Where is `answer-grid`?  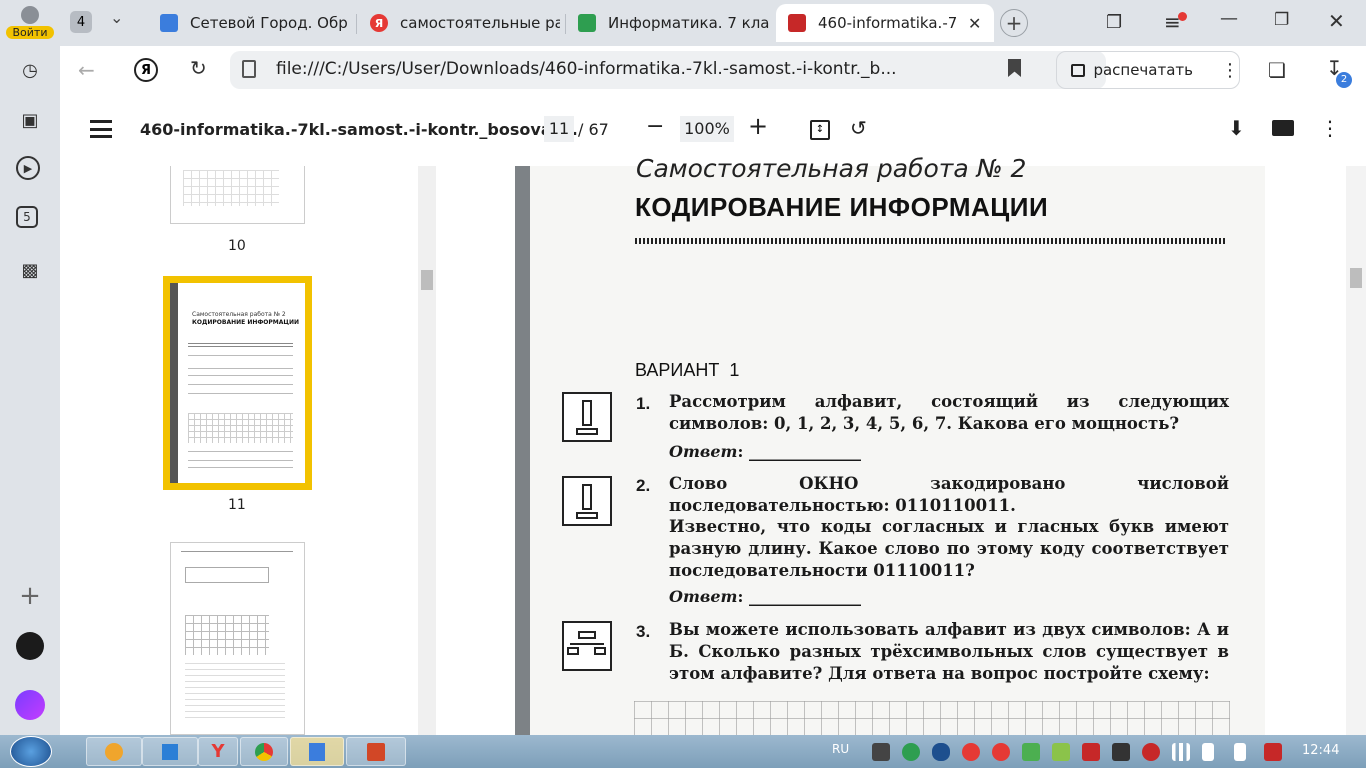 answer-grid is located at coordinates (932, 718).